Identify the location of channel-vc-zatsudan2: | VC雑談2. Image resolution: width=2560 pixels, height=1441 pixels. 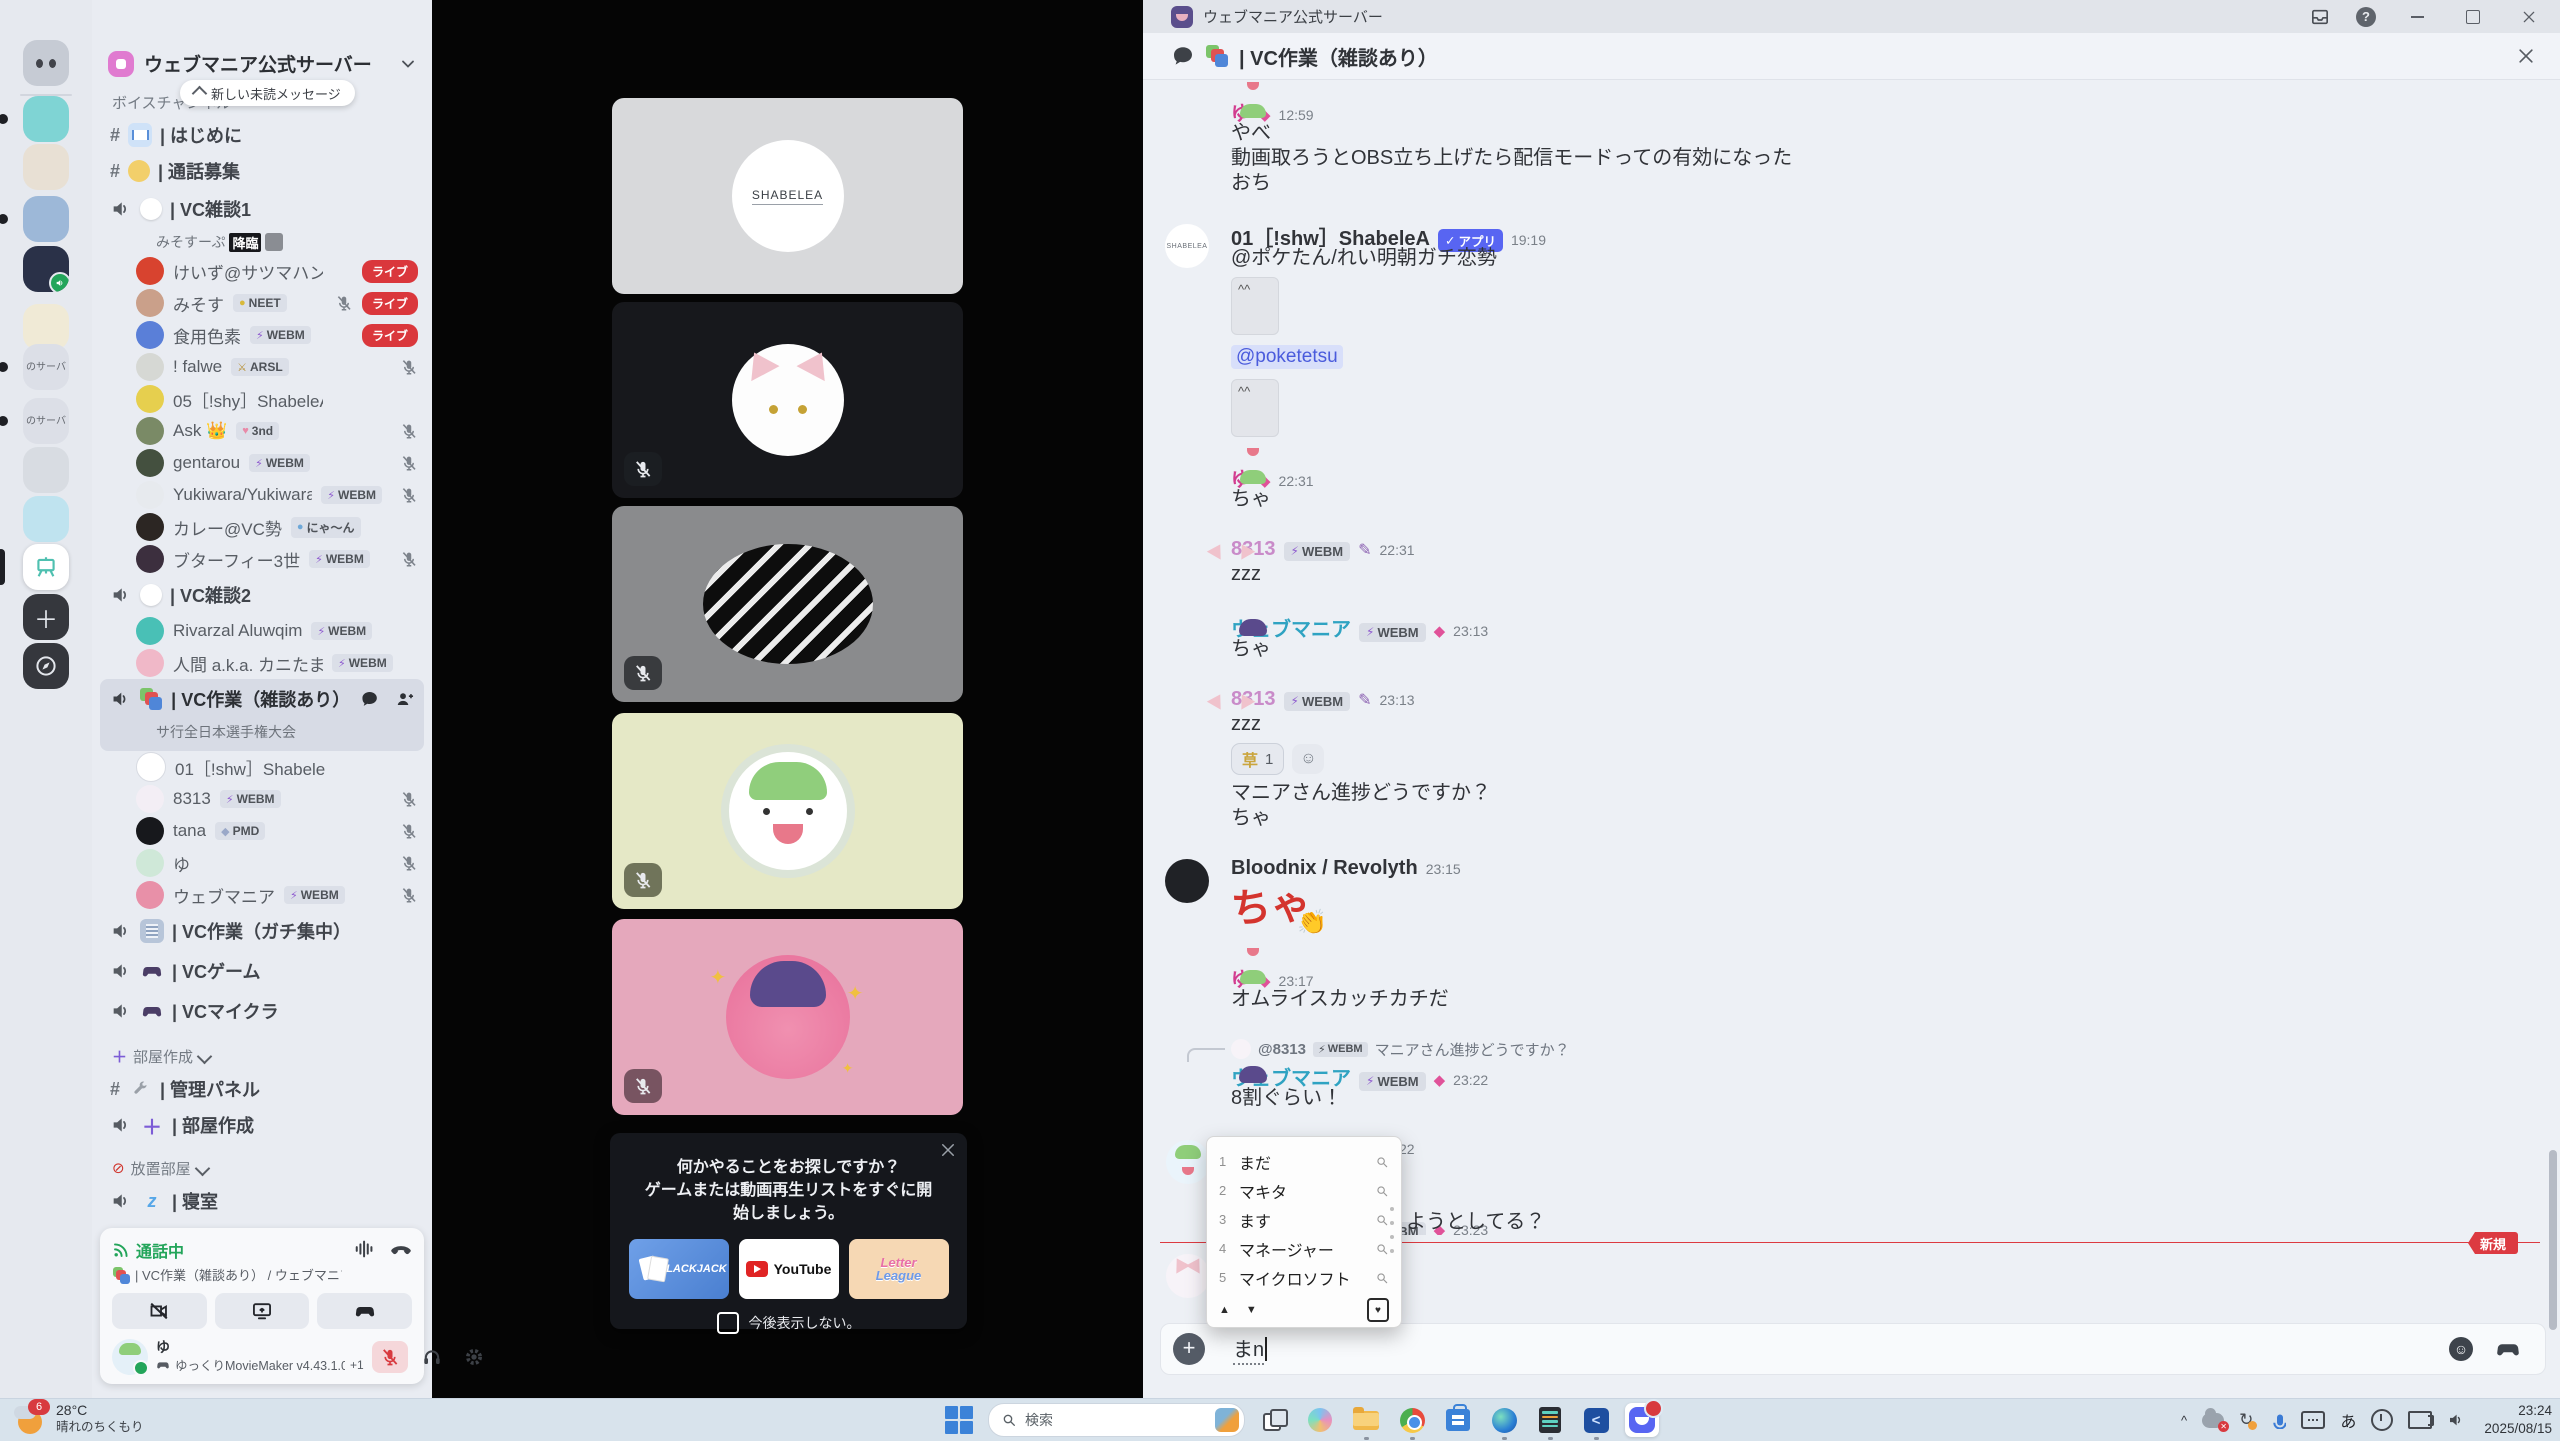
(262, 595).